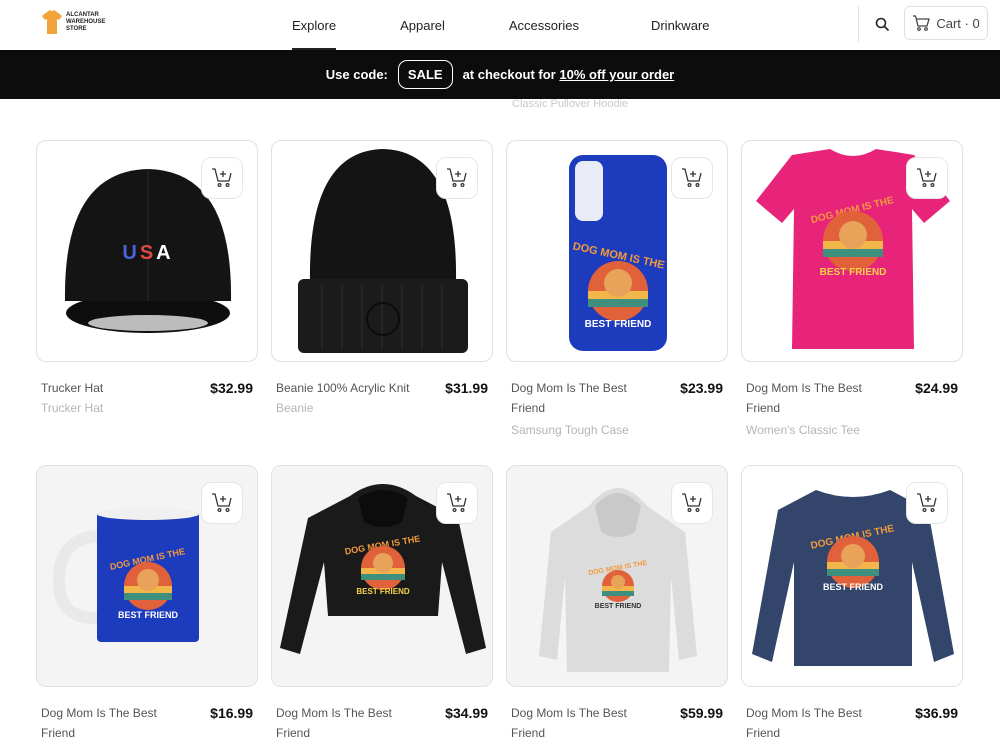 Image resolution: width=1000 pixels, height=750 pixels. Describe the element at coordinates (680, 25) in the screenshot. I see `nav-drinkware: Drinkware` at that location.